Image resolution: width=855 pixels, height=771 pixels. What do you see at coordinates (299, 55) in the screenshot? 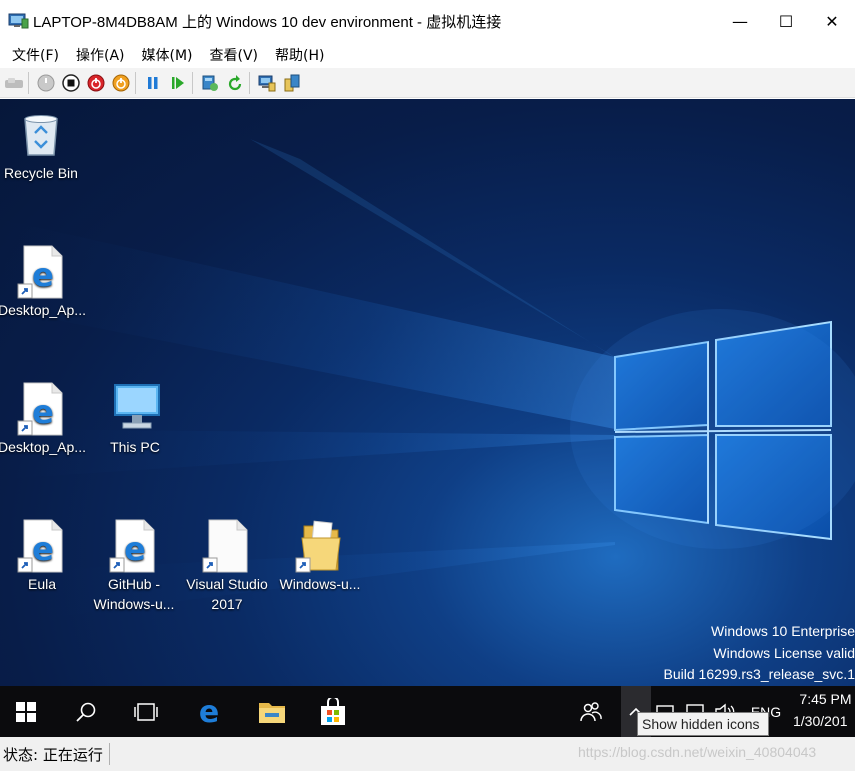
I see `menu-help: 帮助(H)` at bounding box center [299, 55].